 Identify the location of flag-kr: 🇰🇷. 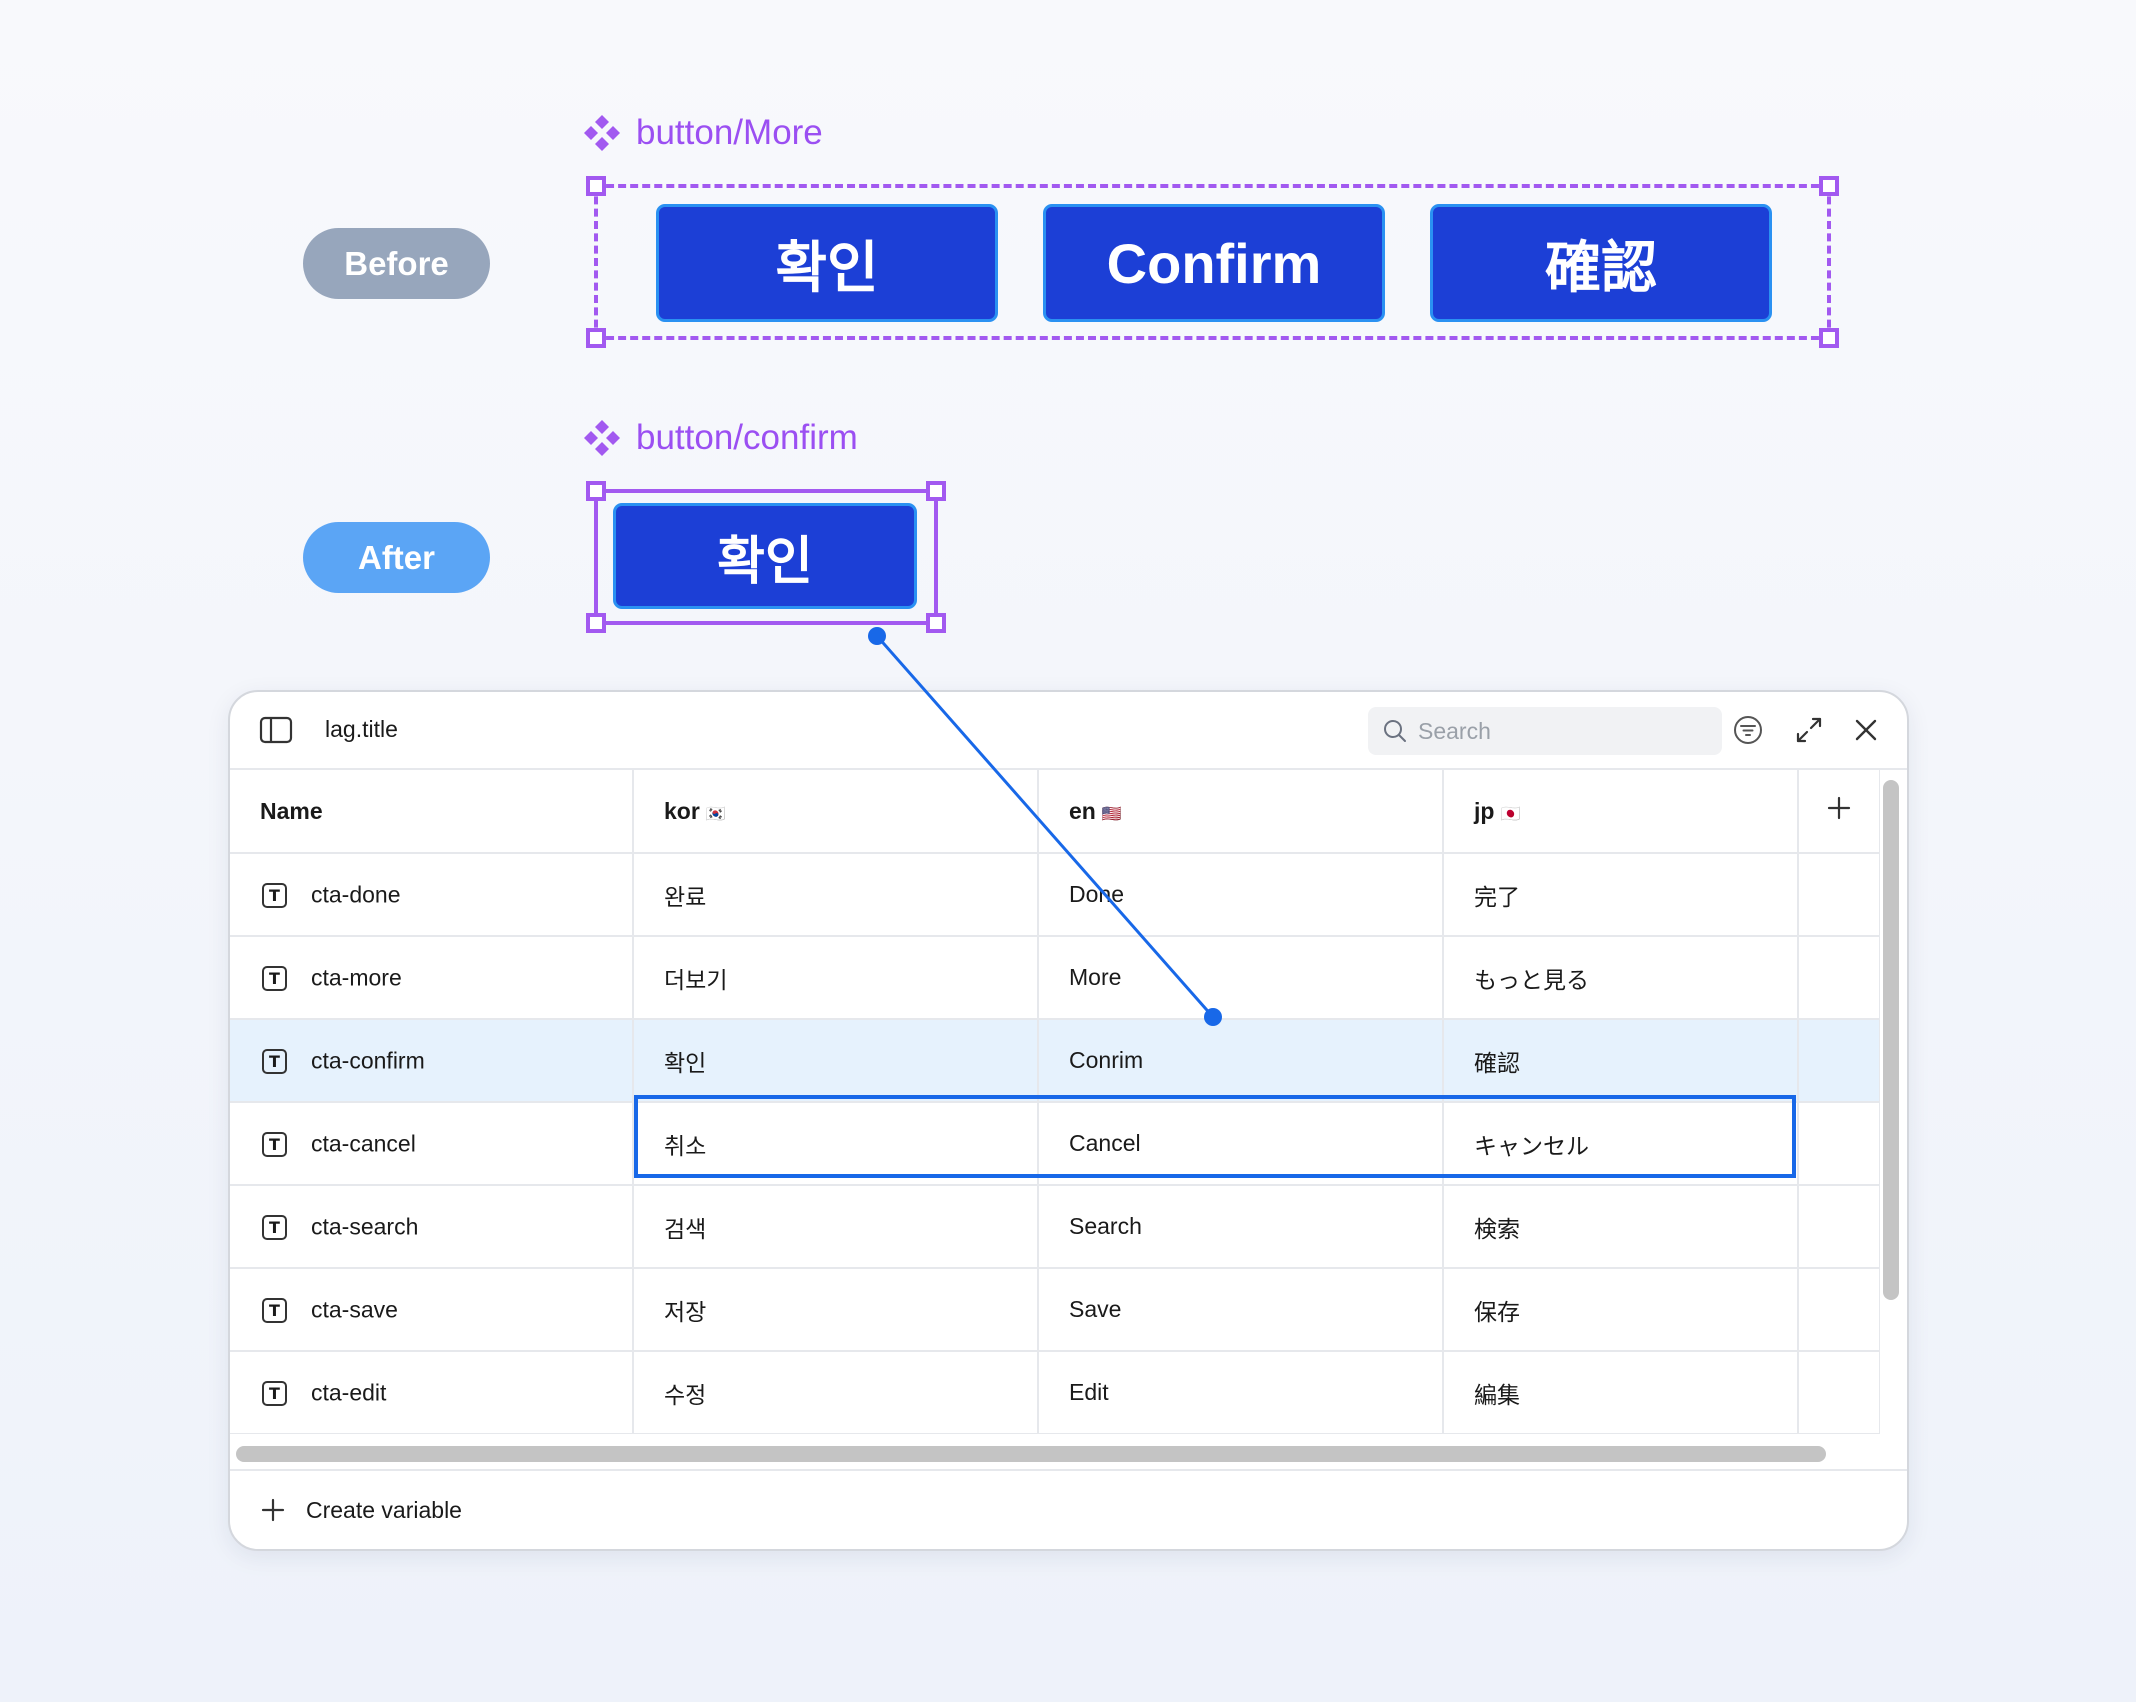
(715, 814).